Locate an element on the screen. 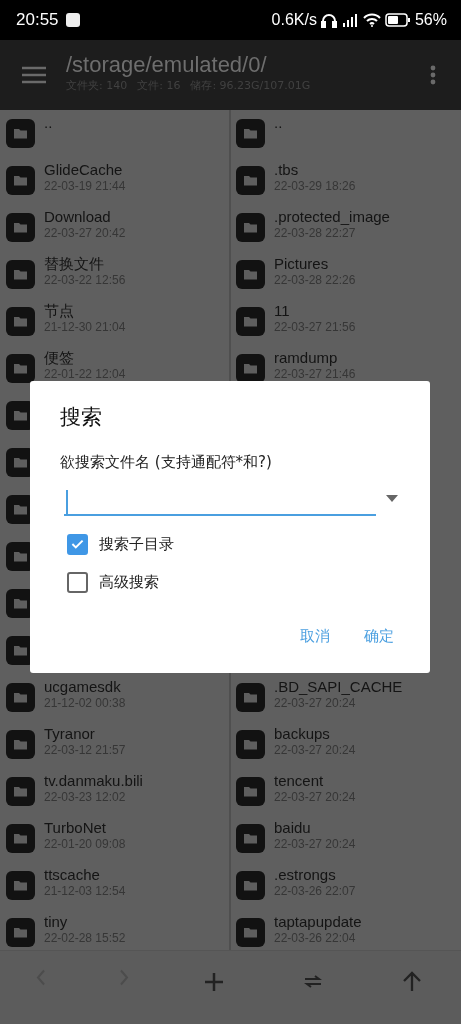  folder-name: .BD_SAPI_CACHE is located at coordinates (338, 687).